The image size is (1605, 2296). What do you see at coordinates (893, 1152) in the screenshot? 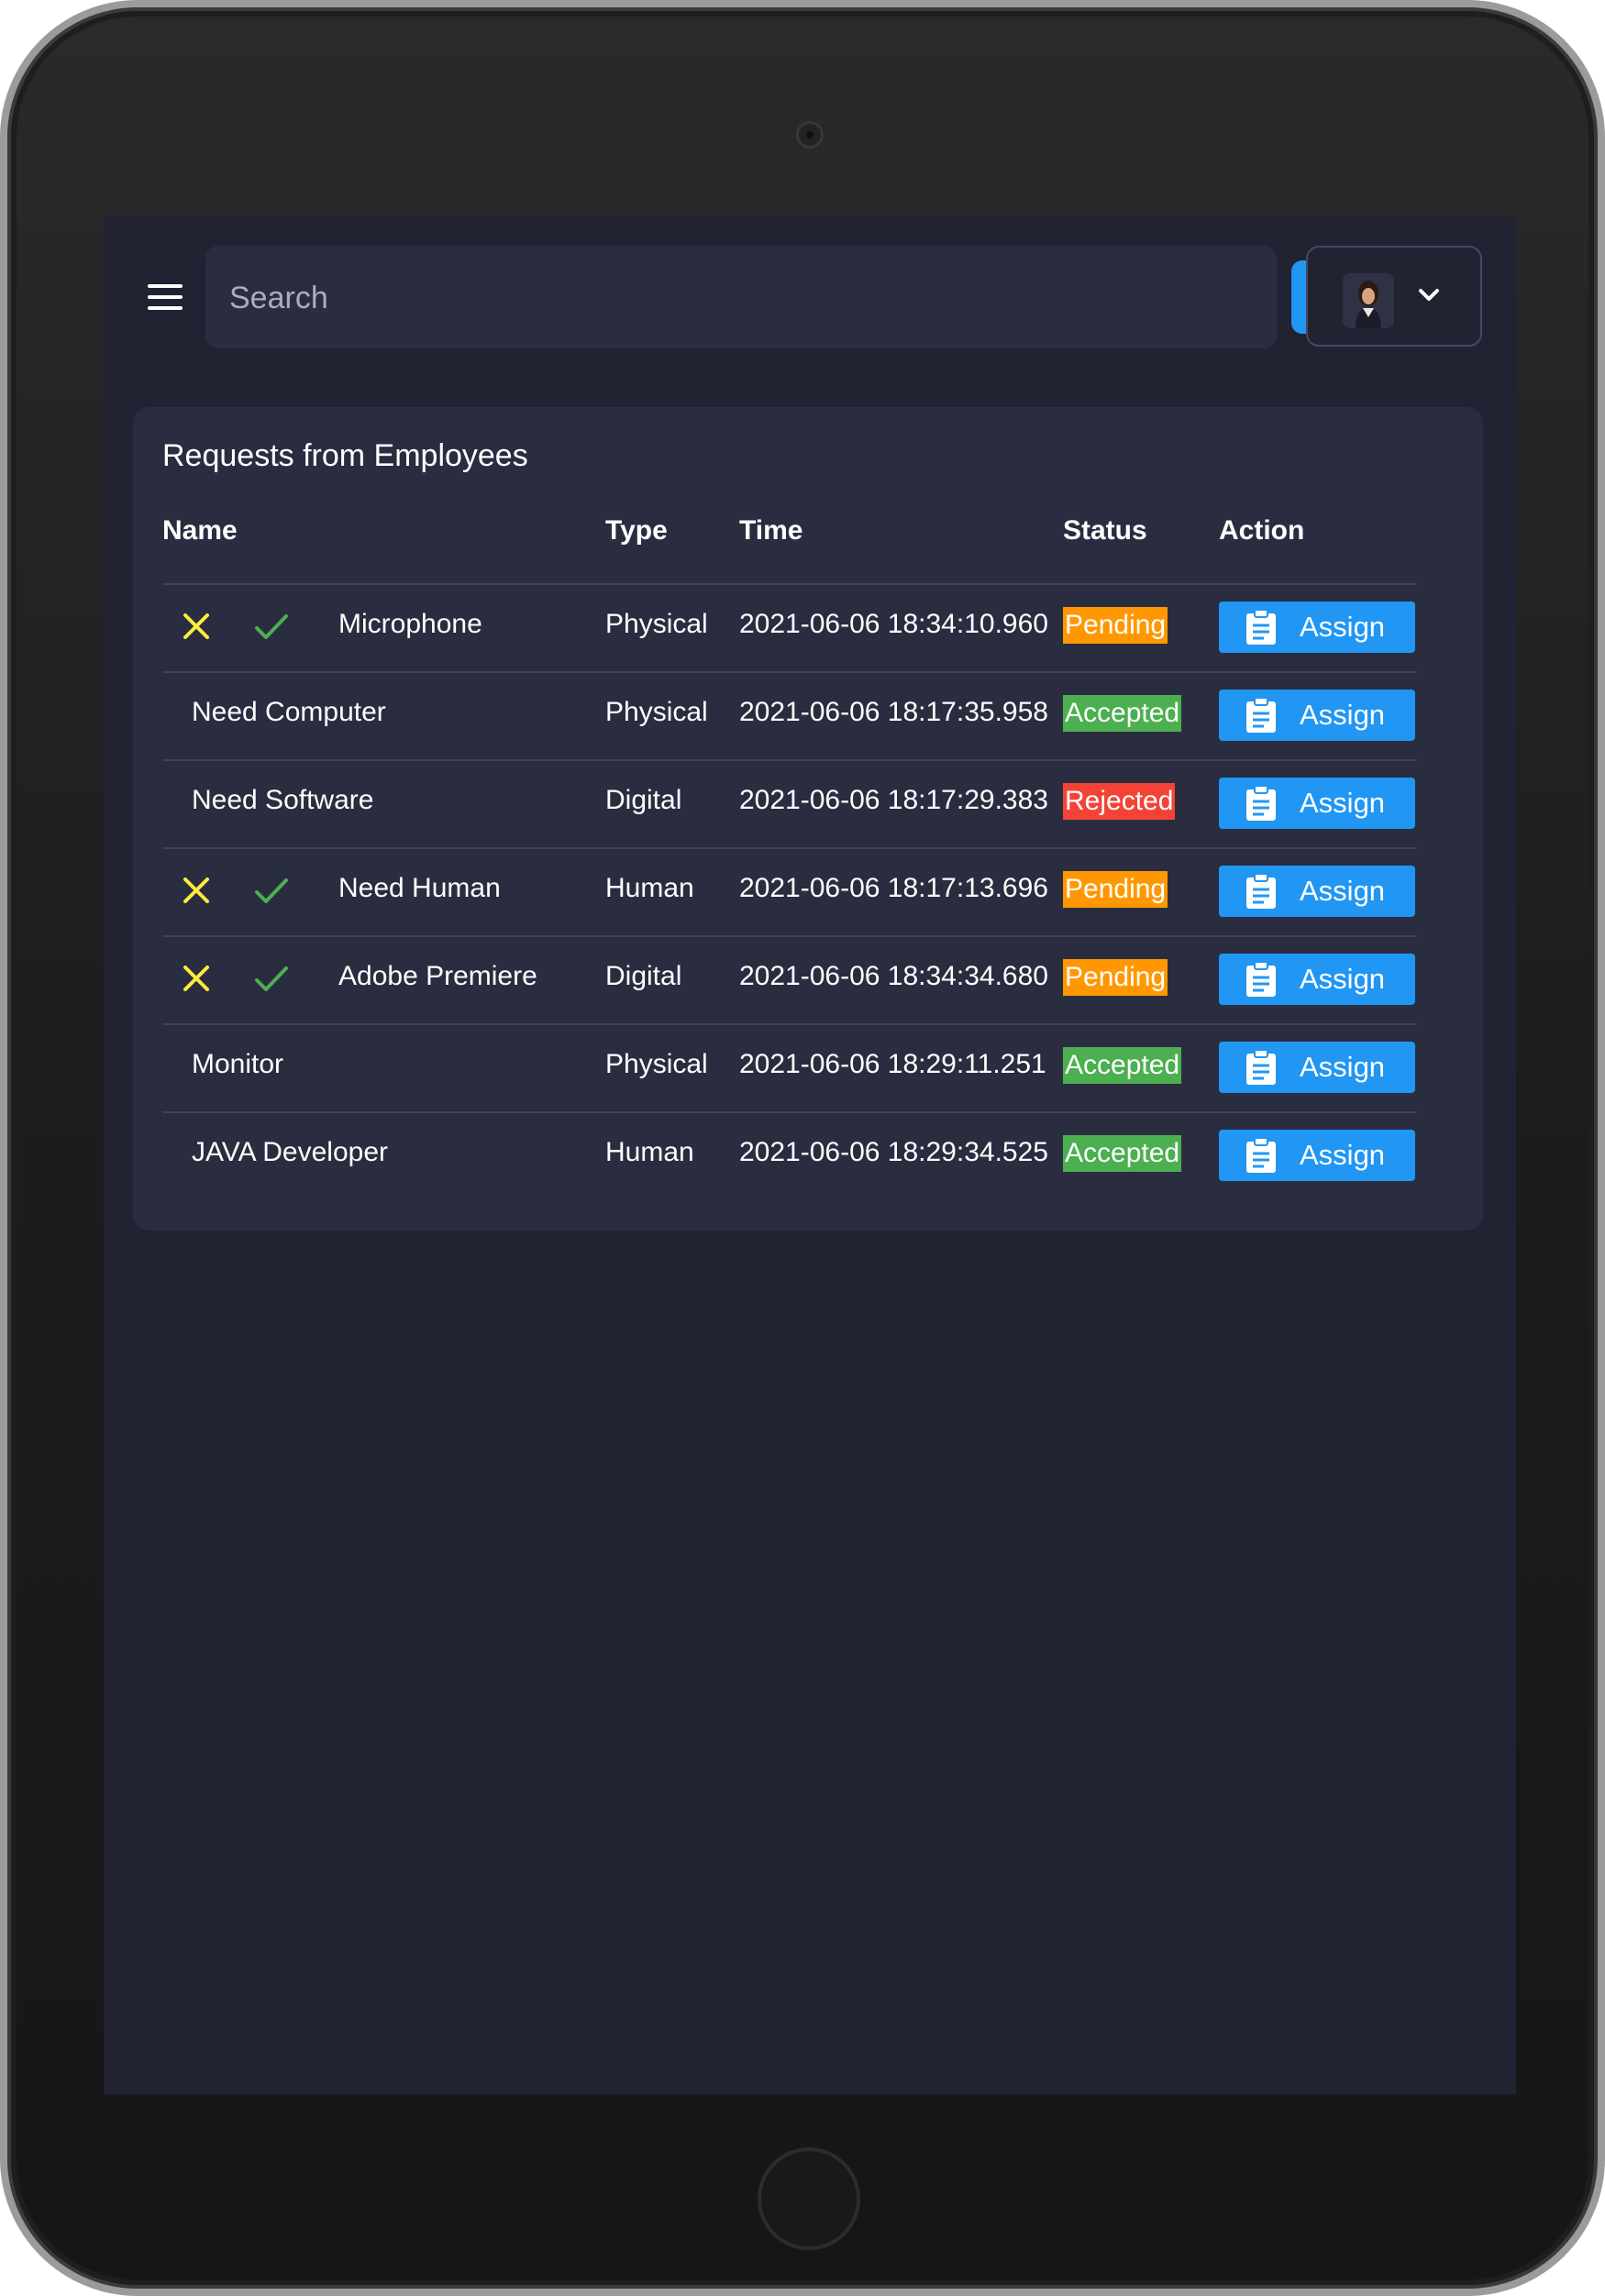
I see `request-time: 2021-06-06 18:29:34.525` at bounding box center [893, 1152].